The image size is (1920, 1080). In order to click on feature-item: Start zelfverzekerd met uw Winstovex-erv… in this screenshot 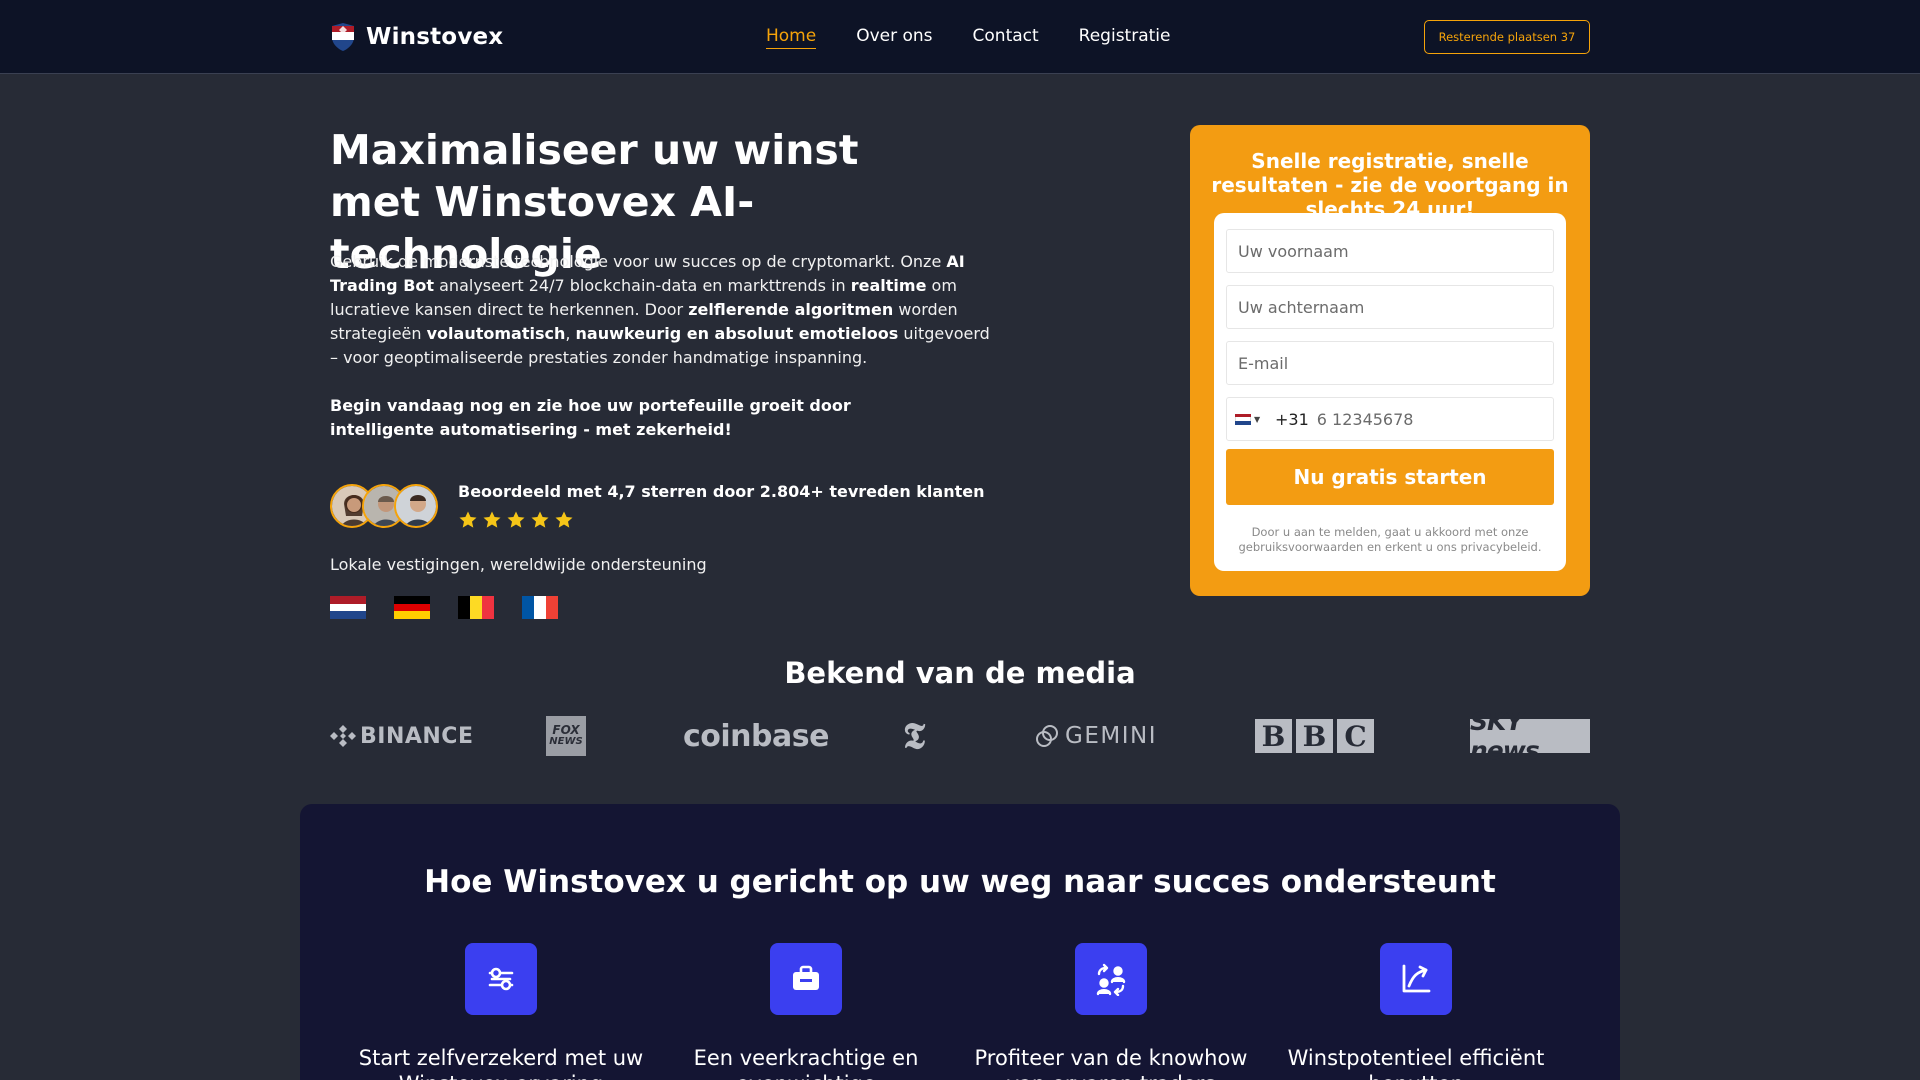, I will do `click(501, 1011)`.